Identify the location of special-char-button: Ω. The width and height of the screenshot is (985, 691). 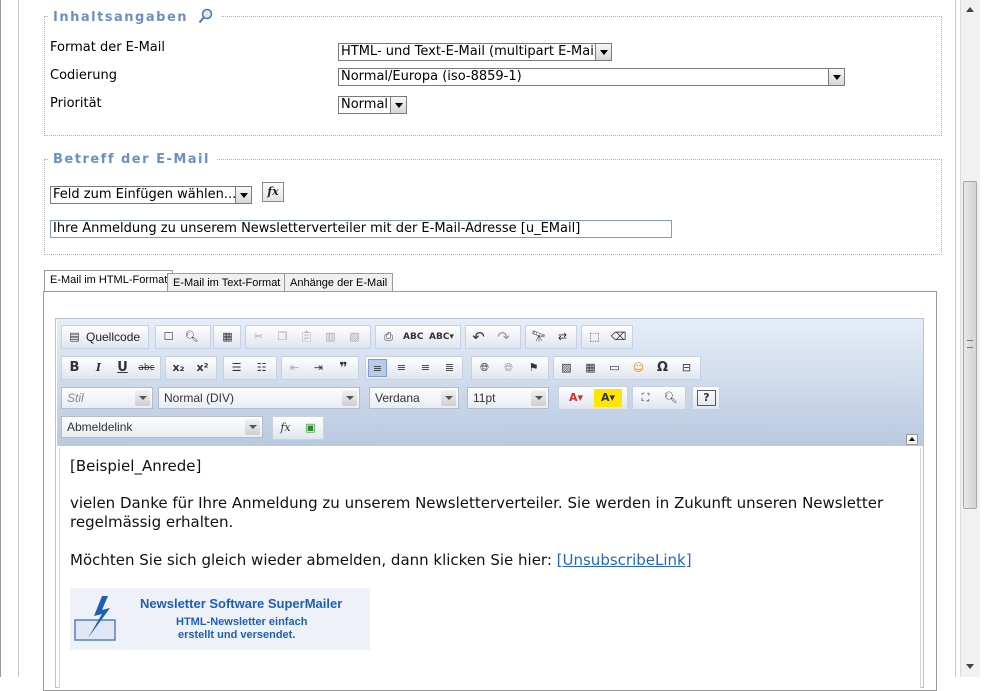
(662, 368).